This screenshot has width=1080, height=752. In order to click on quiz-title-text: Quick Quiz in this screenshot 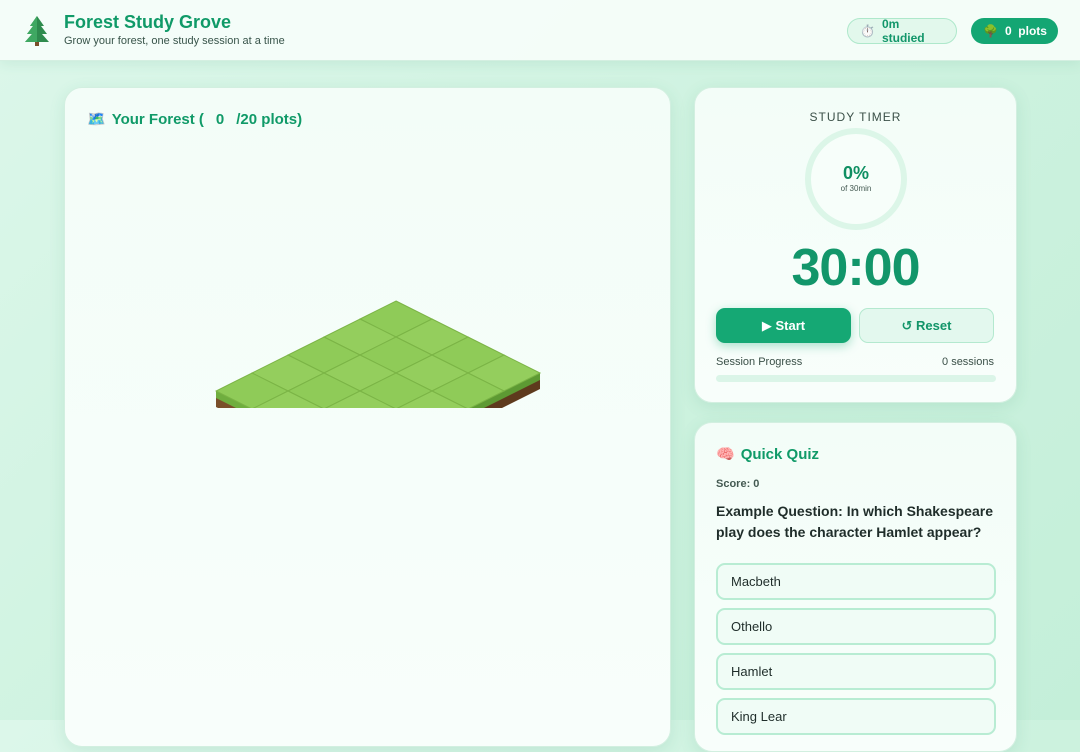, I will do `click(780, 454)`.